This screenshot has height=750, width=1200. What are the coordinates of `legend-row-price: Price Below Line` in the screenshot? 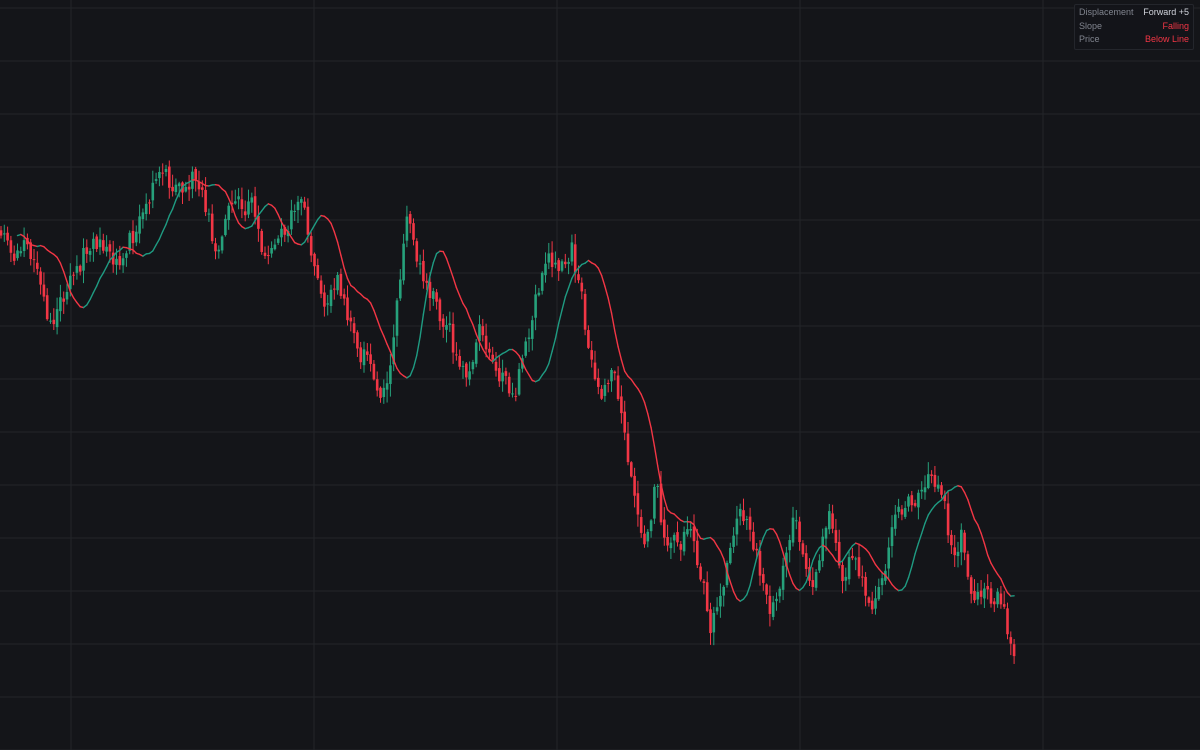 It's located at (1134, 40).